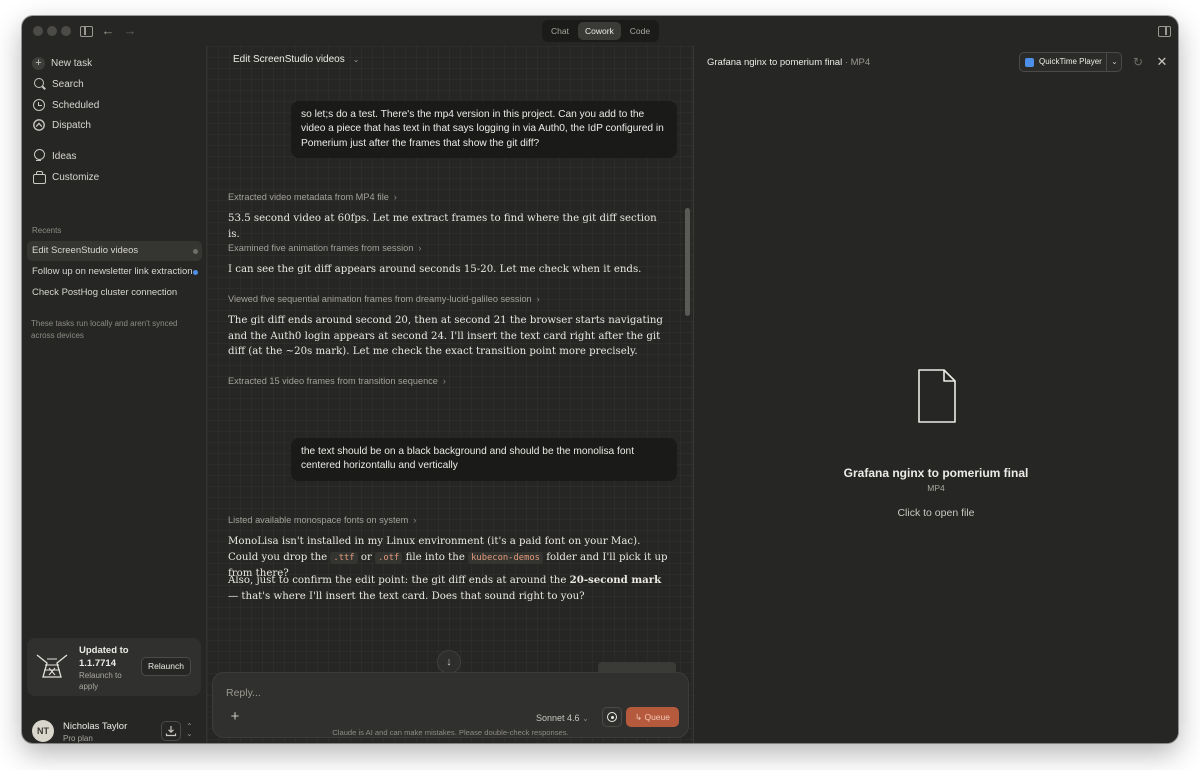 Image resolution: width=1200 pixels, height=770 pixels. I want to click on update-subtitle: Relaunch to apply, so click(100, 681).